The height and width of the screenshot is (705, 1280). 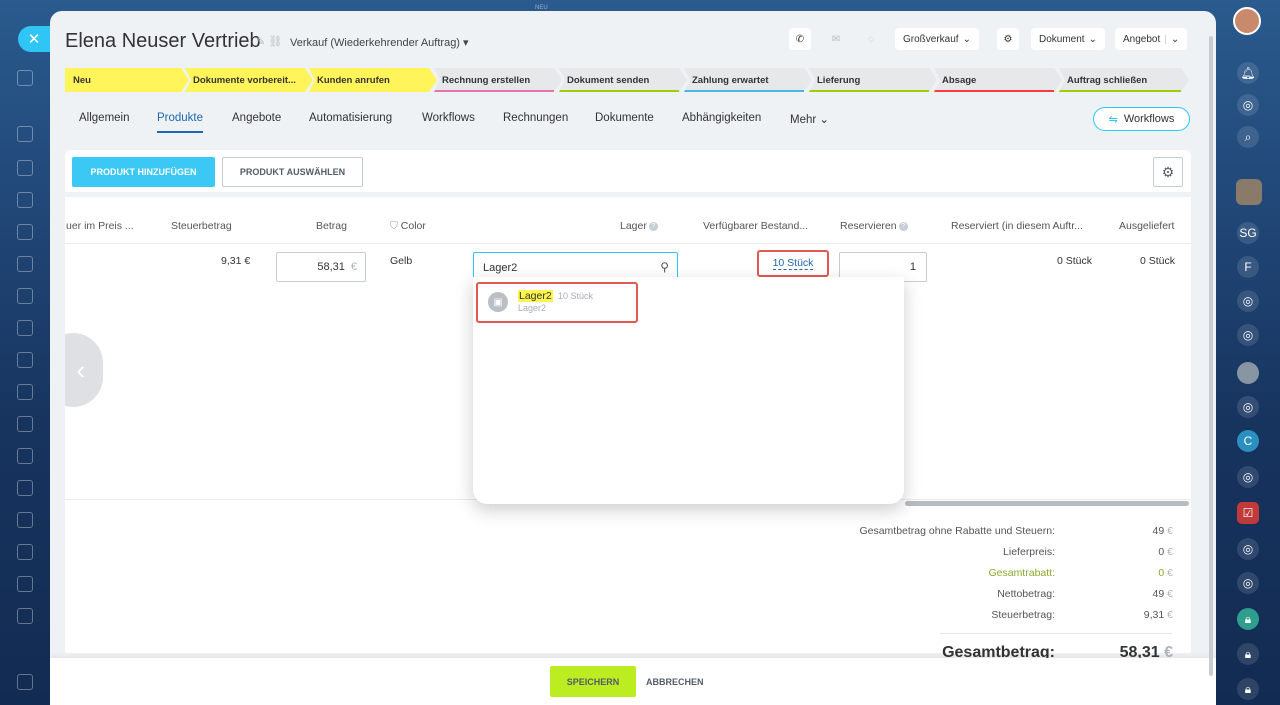 I want to click on tab-produkte: Produkte, so click(x=180, y=122).